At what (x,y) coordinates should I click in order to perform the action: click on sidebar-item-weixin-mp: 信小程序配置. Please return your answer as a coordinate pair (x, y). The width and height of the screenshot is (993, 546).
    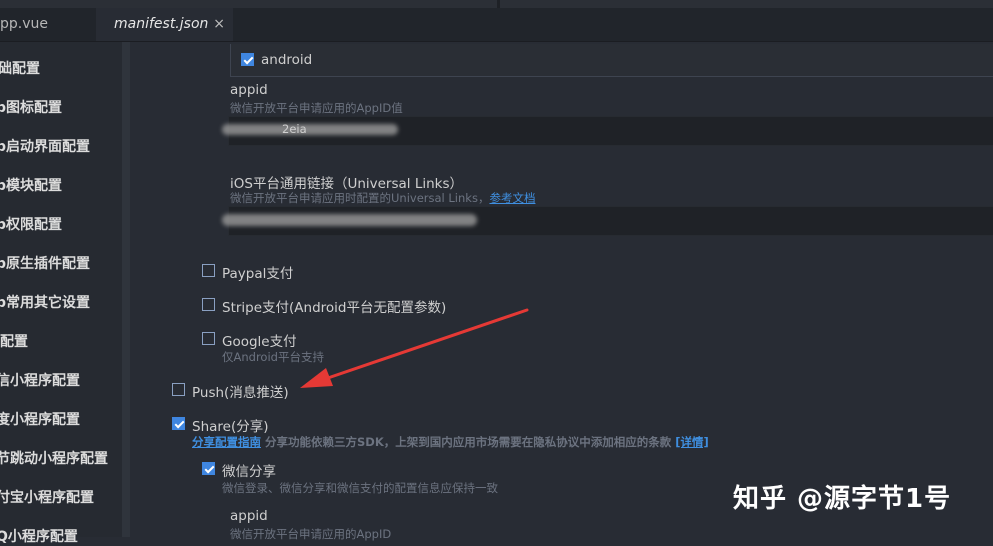
    Looking at the image, I should click on (40, 380).